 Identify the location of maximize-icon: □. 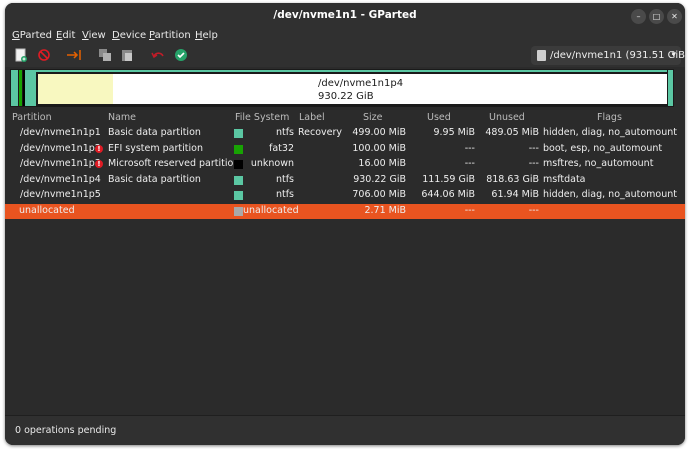
(656, 16).